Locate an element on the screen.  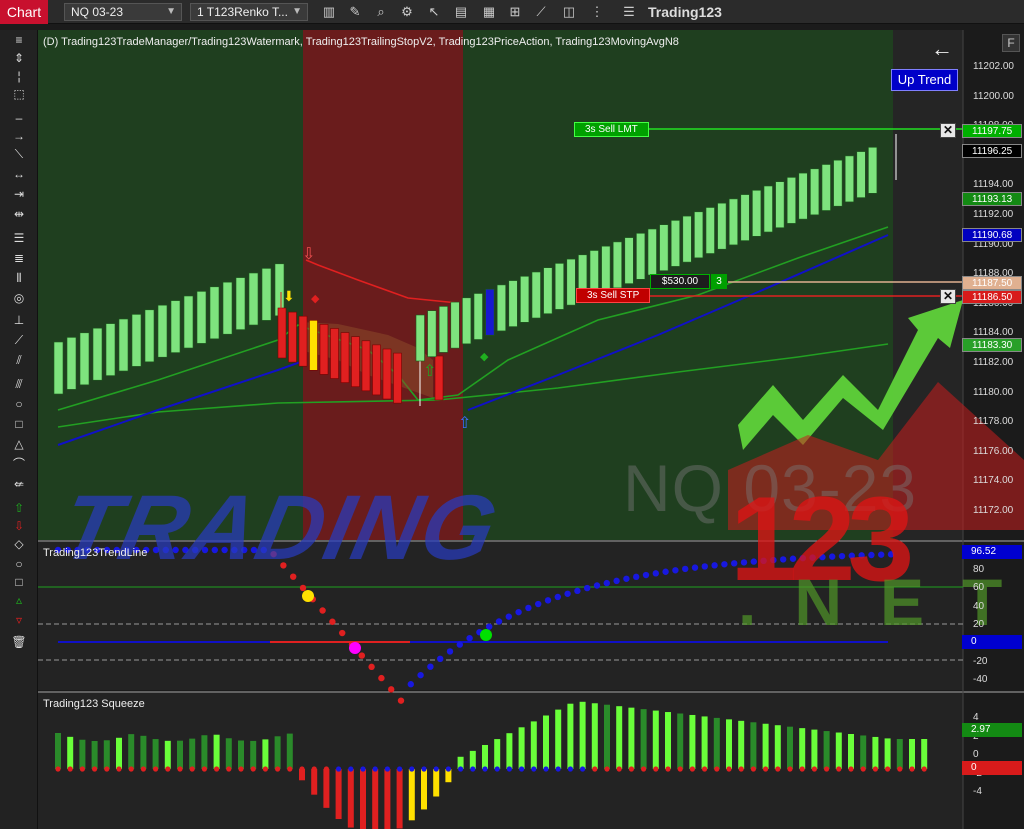
vertical-line-icon: ⇹ is located at coordinates (19, 214).